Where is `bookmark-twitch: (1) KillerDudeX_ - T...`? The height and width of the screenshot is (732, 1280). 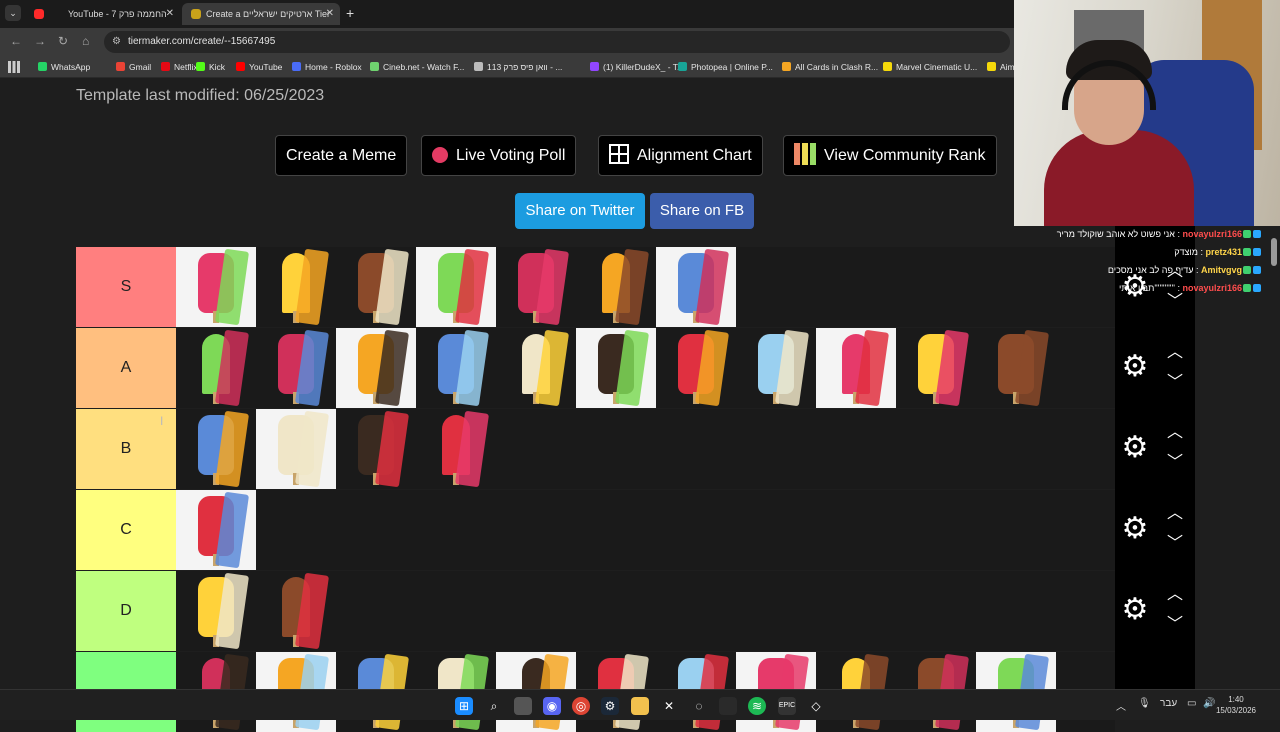 bookmark-twitch: (1) KillerDudeX_ - T... is located at coordinates (637, 67).